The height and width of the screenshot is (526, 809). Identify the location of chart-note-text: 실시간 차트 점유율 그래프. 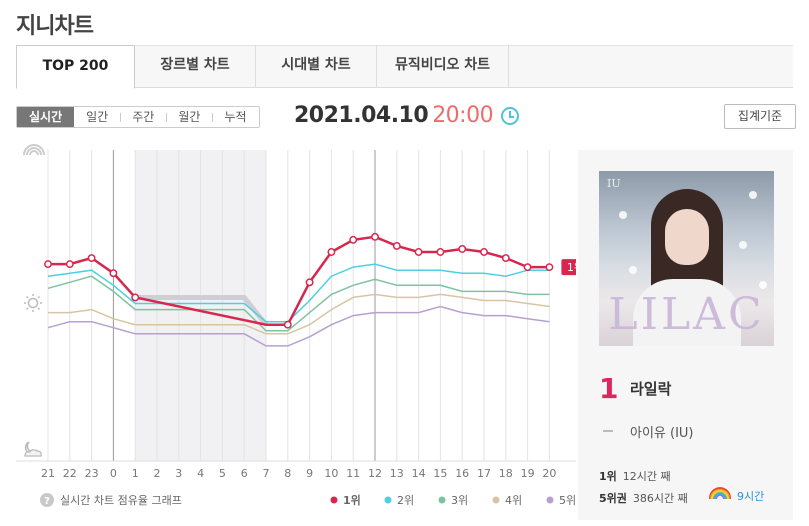
(121, 500).